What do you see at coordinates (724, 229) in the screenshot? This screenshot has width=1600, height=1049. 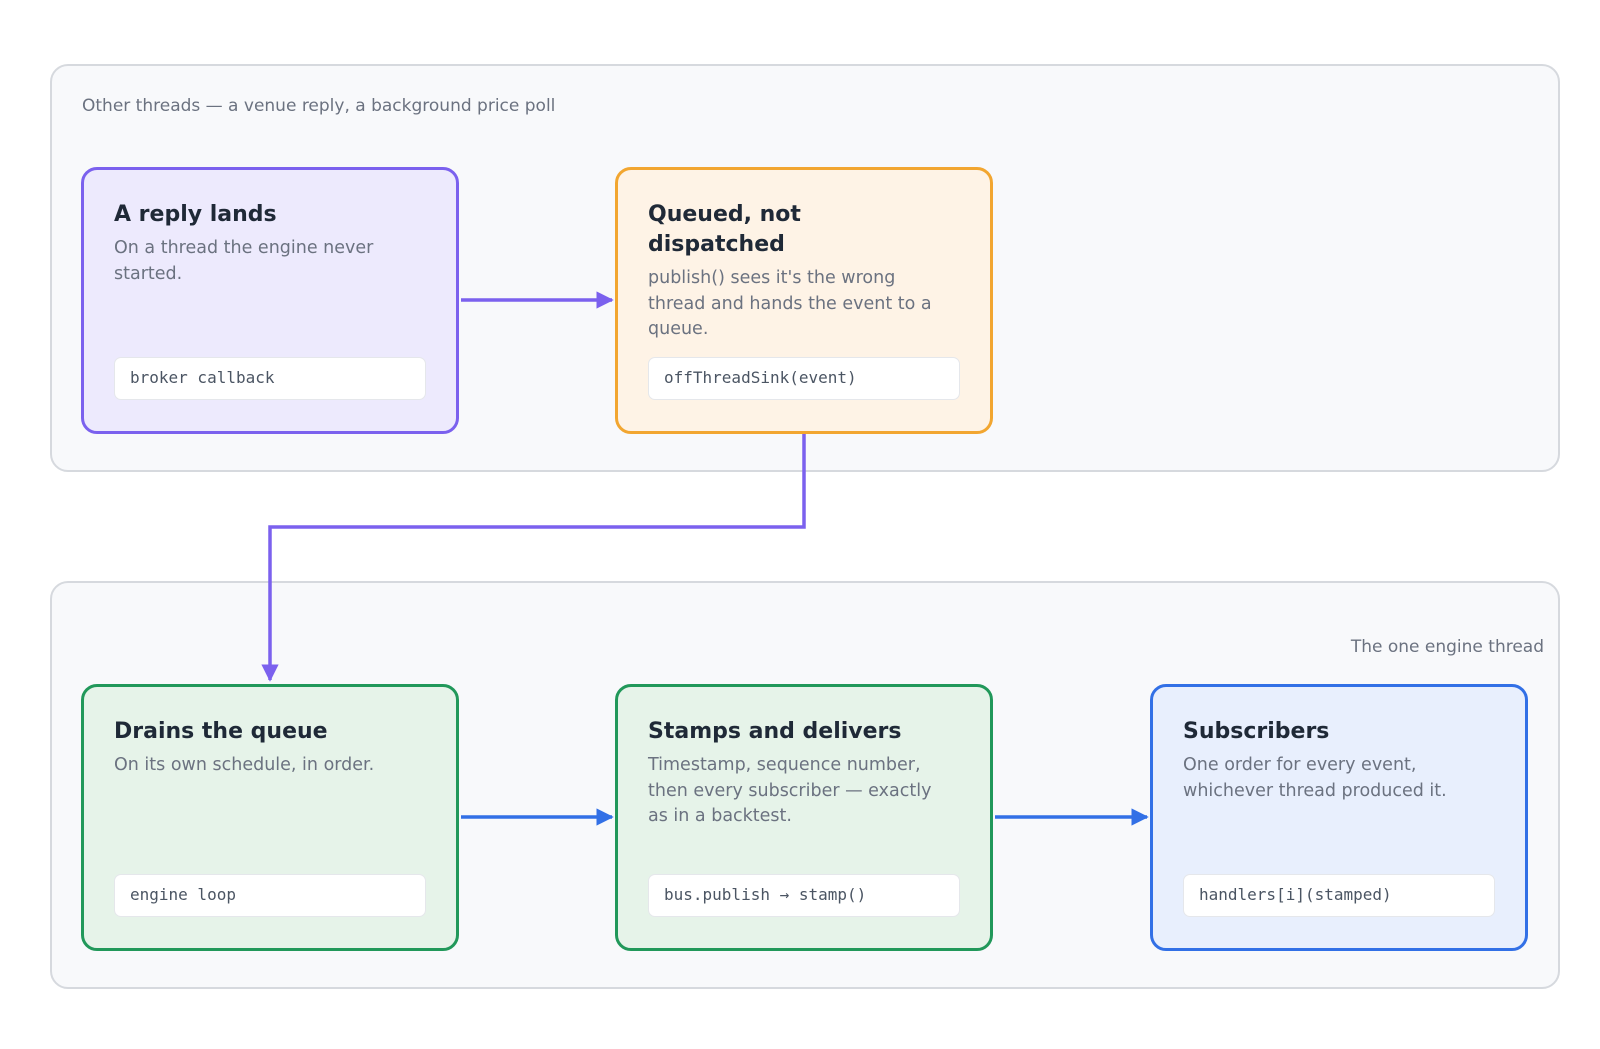 I see `node-title: Queued, not dispatched` at bounding box center [724, 229].